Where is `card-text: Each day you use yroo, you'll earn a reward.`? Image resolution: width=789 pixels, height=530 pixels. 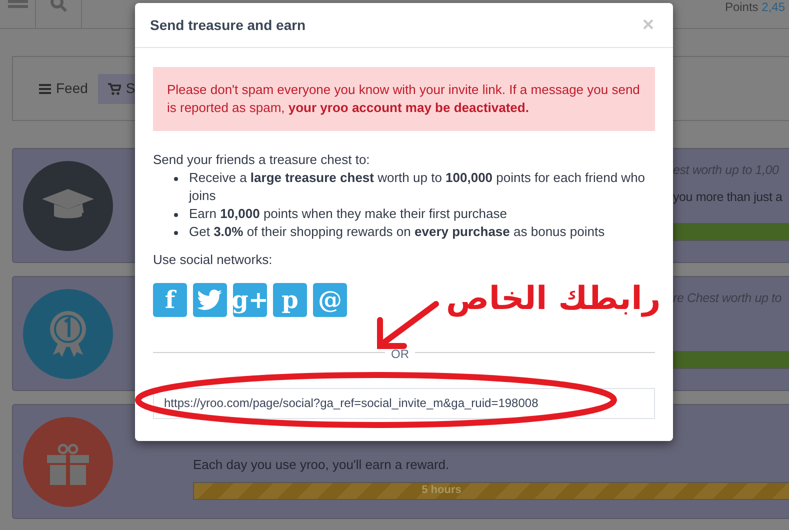 card-text: Each day you use yroo, you'll earn a reward. is located at coordinates (321, 465).